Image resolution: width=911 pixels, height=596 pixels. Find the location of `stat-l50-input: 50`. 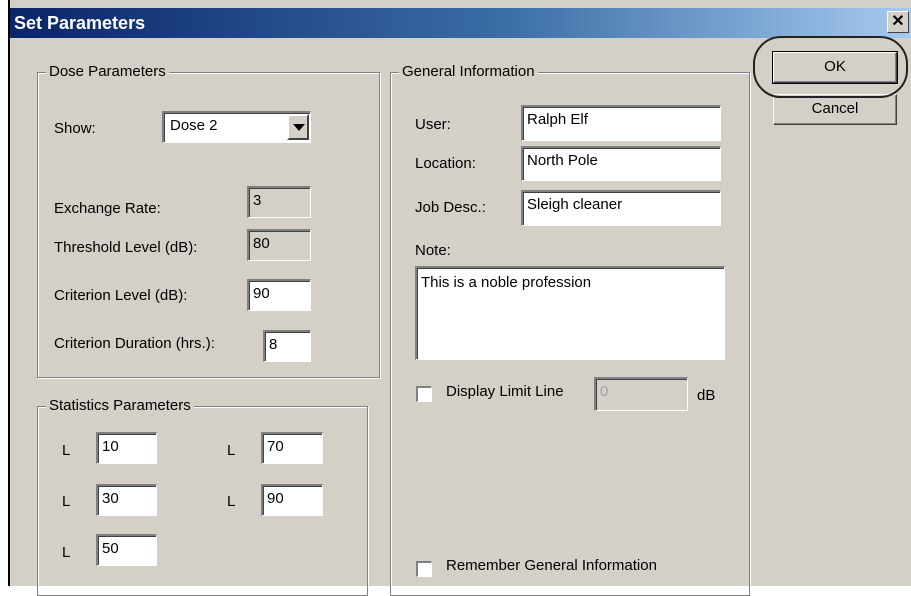

stat-l50-input: 50 is located at coordinates (126, 550).